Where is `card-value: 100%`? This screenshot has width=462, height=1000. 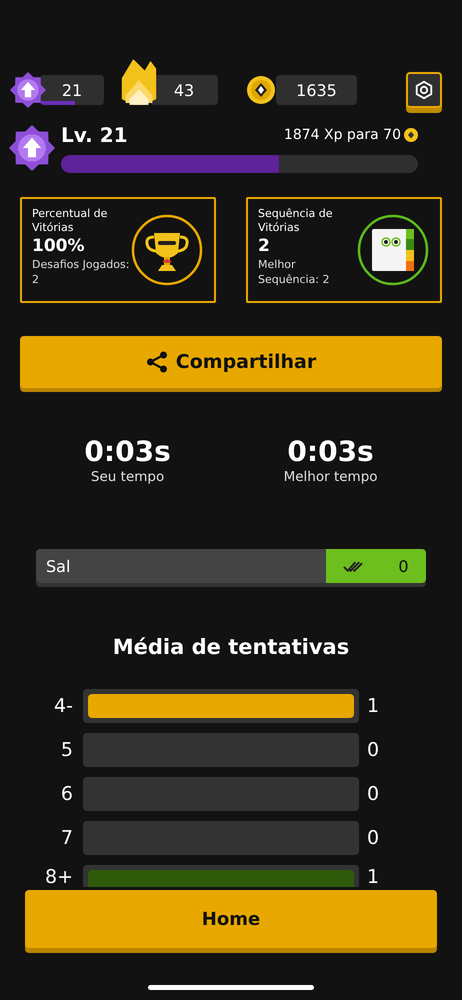
card-value: 100% is located at coordinates (59, 246).